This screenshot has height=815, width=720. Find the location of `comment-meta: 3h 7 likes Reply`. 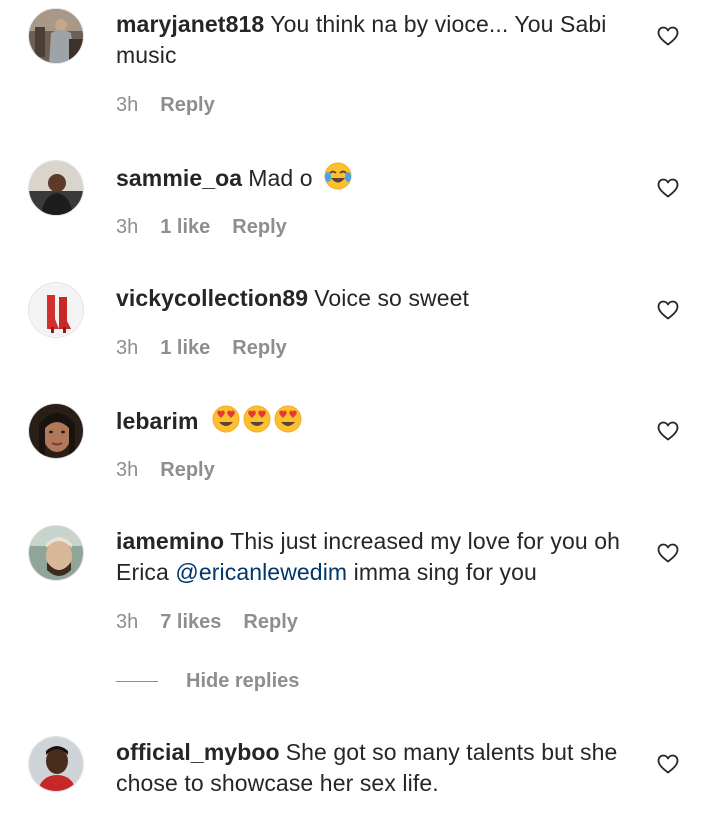

comment-meta: 3h 7 likes Reply is located at coordinates (207, 622).